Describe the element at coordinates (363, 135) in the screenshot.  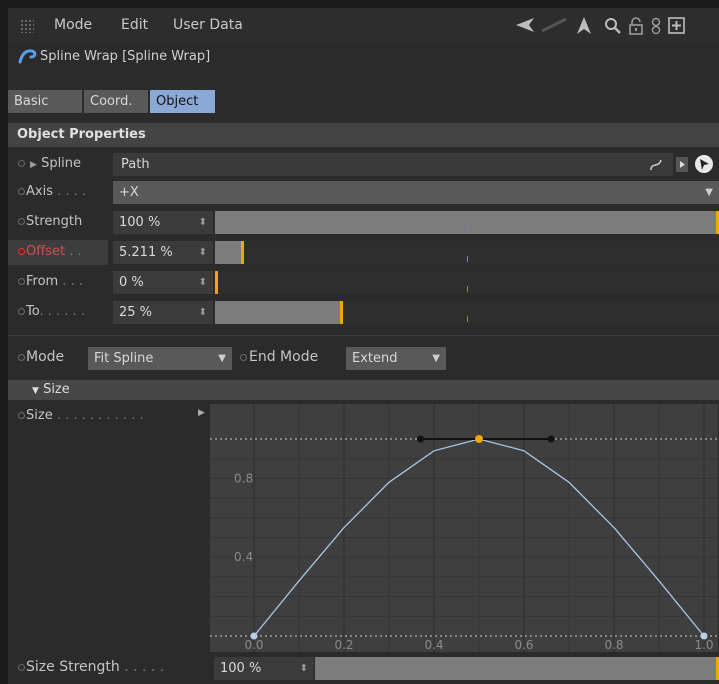
I see `section-object-properties: Object Properties` at that location.